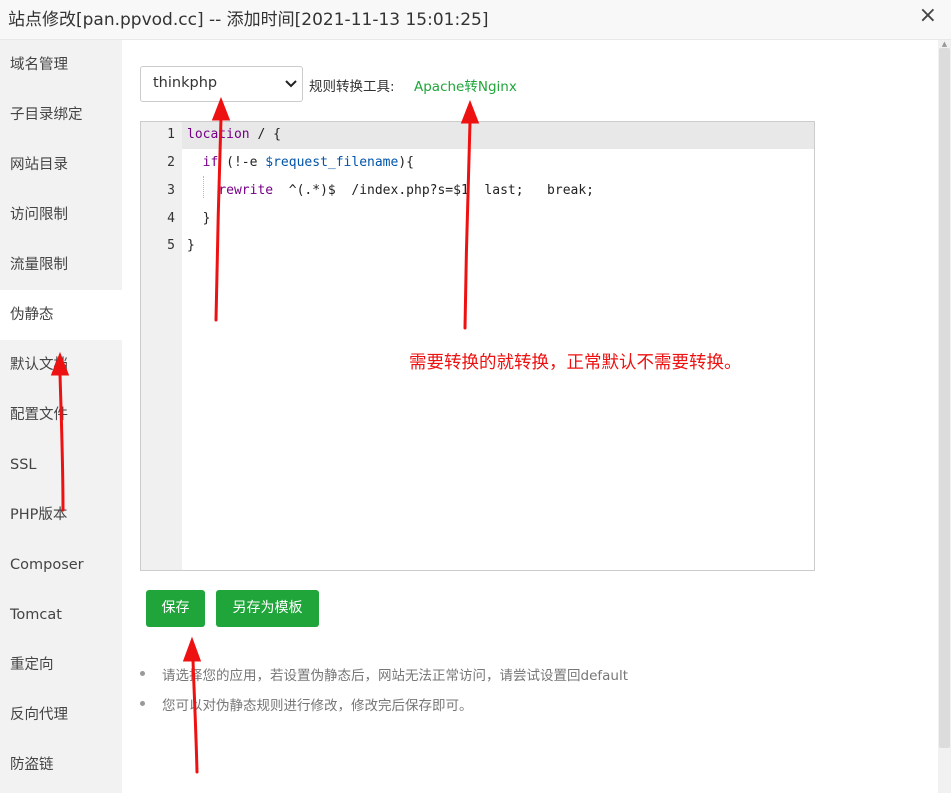  Describe the element at coordinates (395, 676) in the screenshot. I see `tip-text: 请选择您的应用，若设置伪静态后，网站无法正常访问，请尝试设置回default` at that location.